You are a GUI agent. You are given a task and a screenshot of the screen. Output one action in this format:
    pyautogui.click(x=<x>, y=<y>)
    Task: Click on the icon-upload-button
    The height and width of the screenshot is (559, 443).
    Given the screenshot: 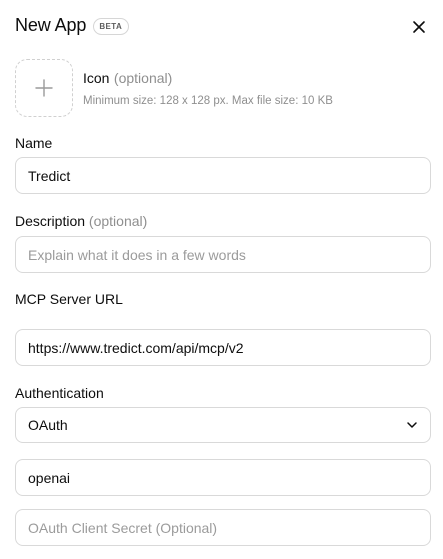 What is the action you would take?
    pyautogui.click(x=44, y=88)
    